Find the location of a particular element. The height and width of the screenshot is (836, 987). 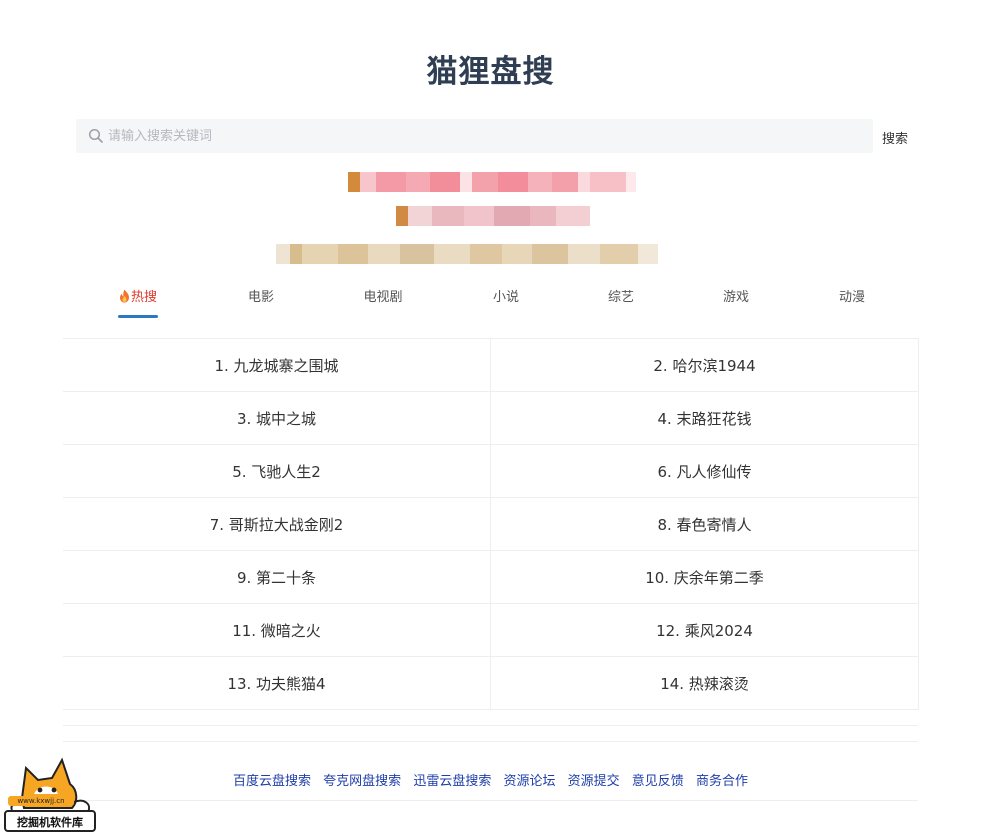

list-row: 13. 功夫熊猫4 14. 热辣滚烫 is located at coordinates (490, 683).